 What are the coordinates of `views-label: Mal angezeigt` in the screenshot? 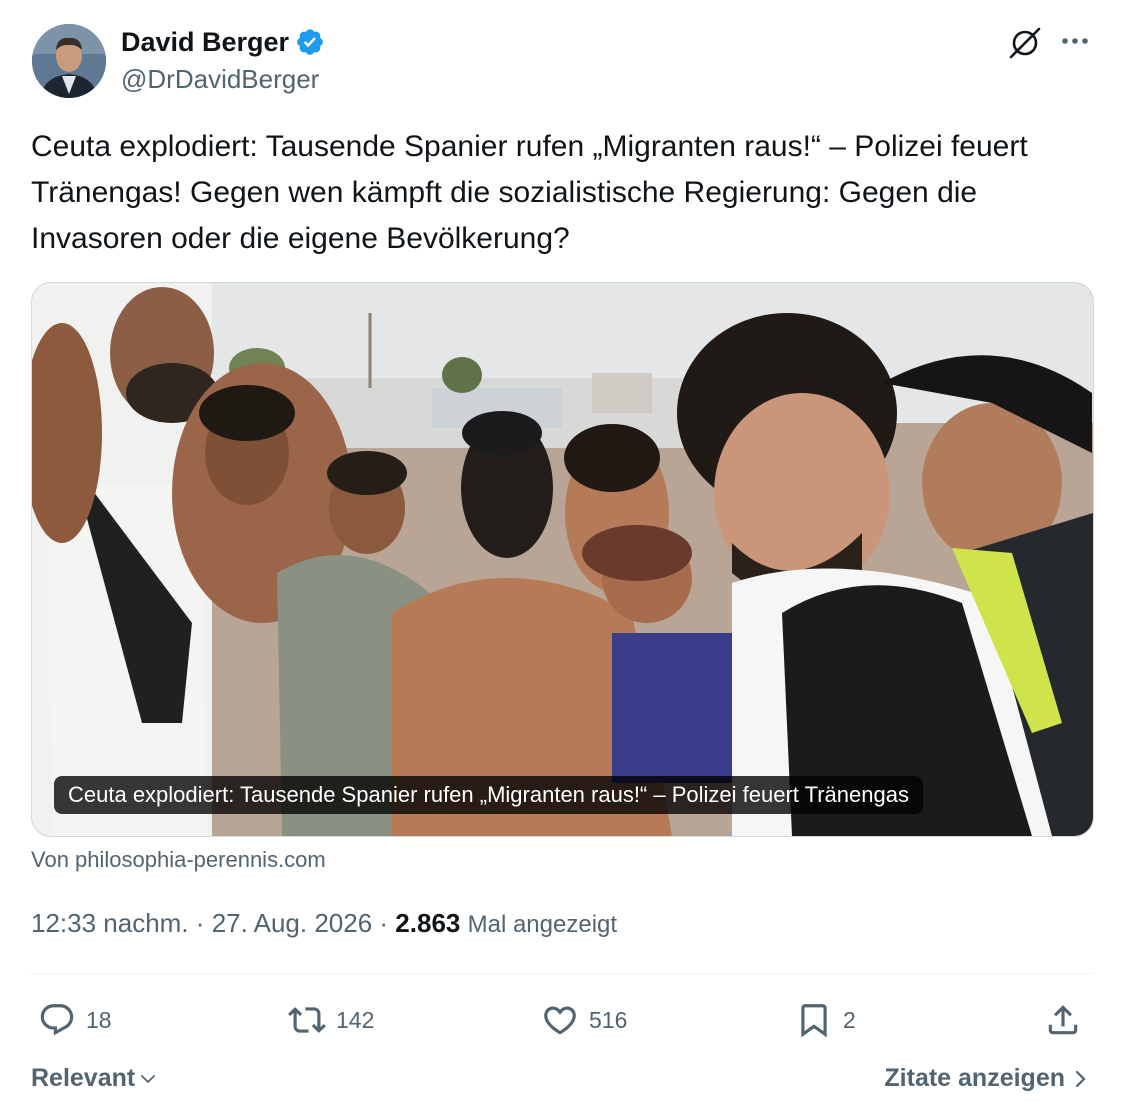 It's located at (542, 924).